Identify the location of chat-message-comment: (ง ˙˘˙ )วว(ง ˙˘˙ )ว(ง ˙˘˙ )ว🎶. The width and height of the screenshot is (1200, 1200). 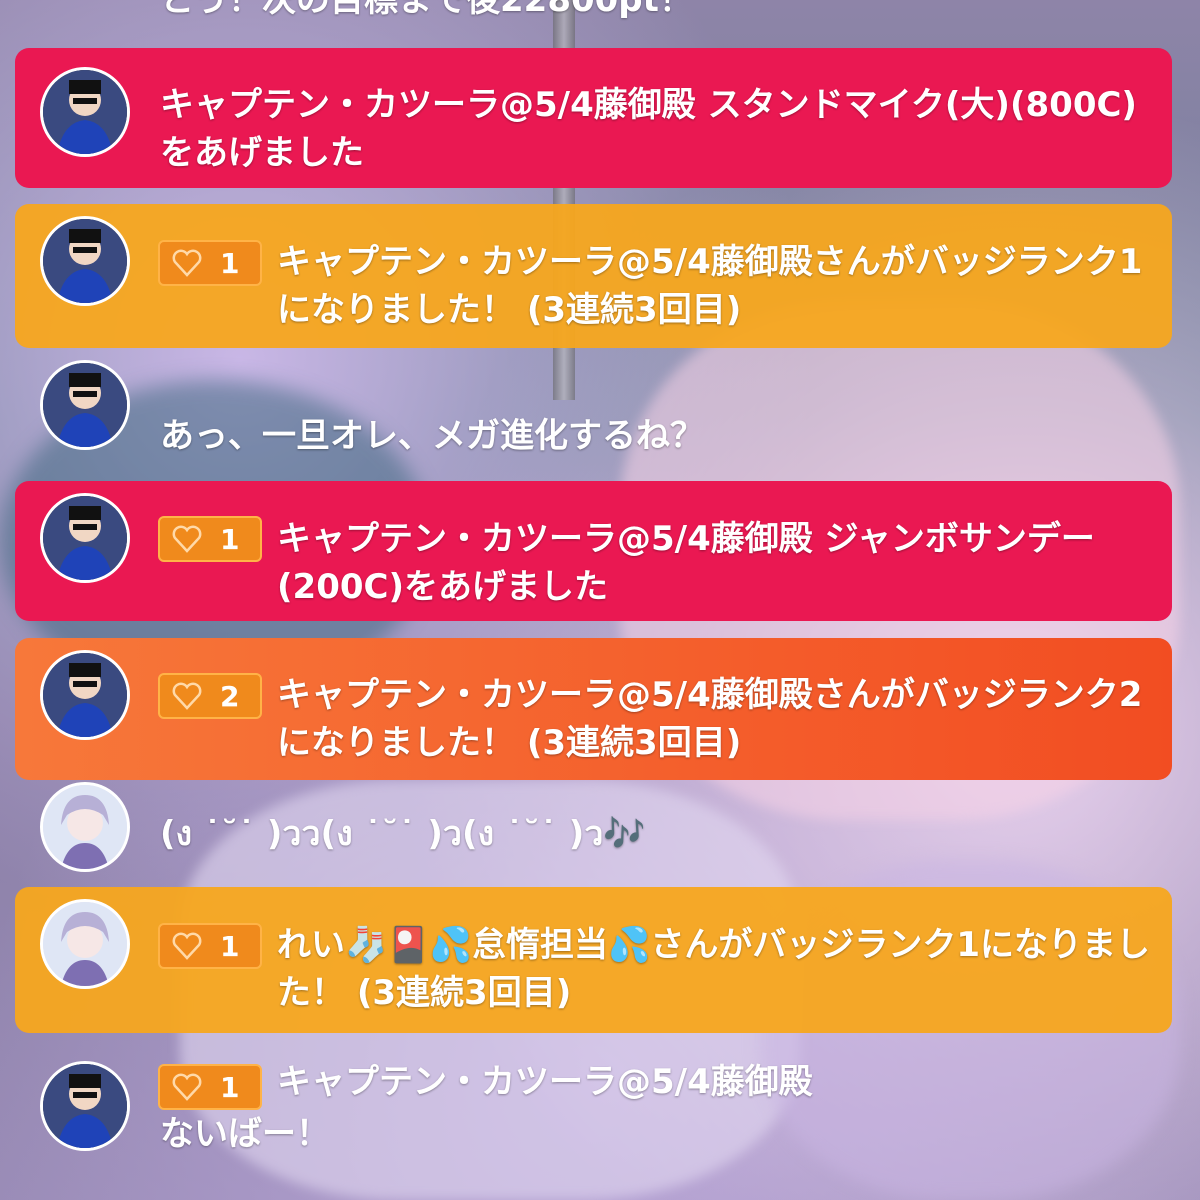
(593, 827).